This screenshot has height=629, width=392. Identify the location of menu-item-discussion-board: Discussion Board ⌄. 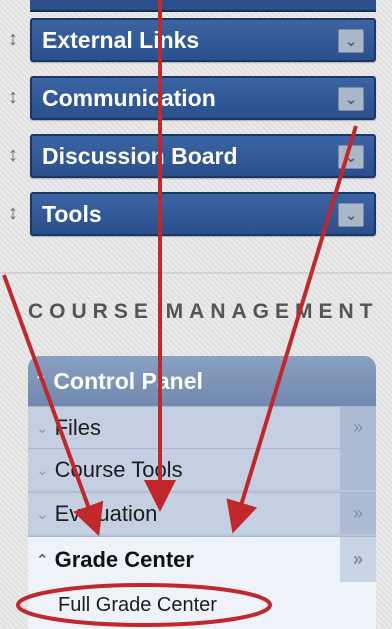
(203, 156).